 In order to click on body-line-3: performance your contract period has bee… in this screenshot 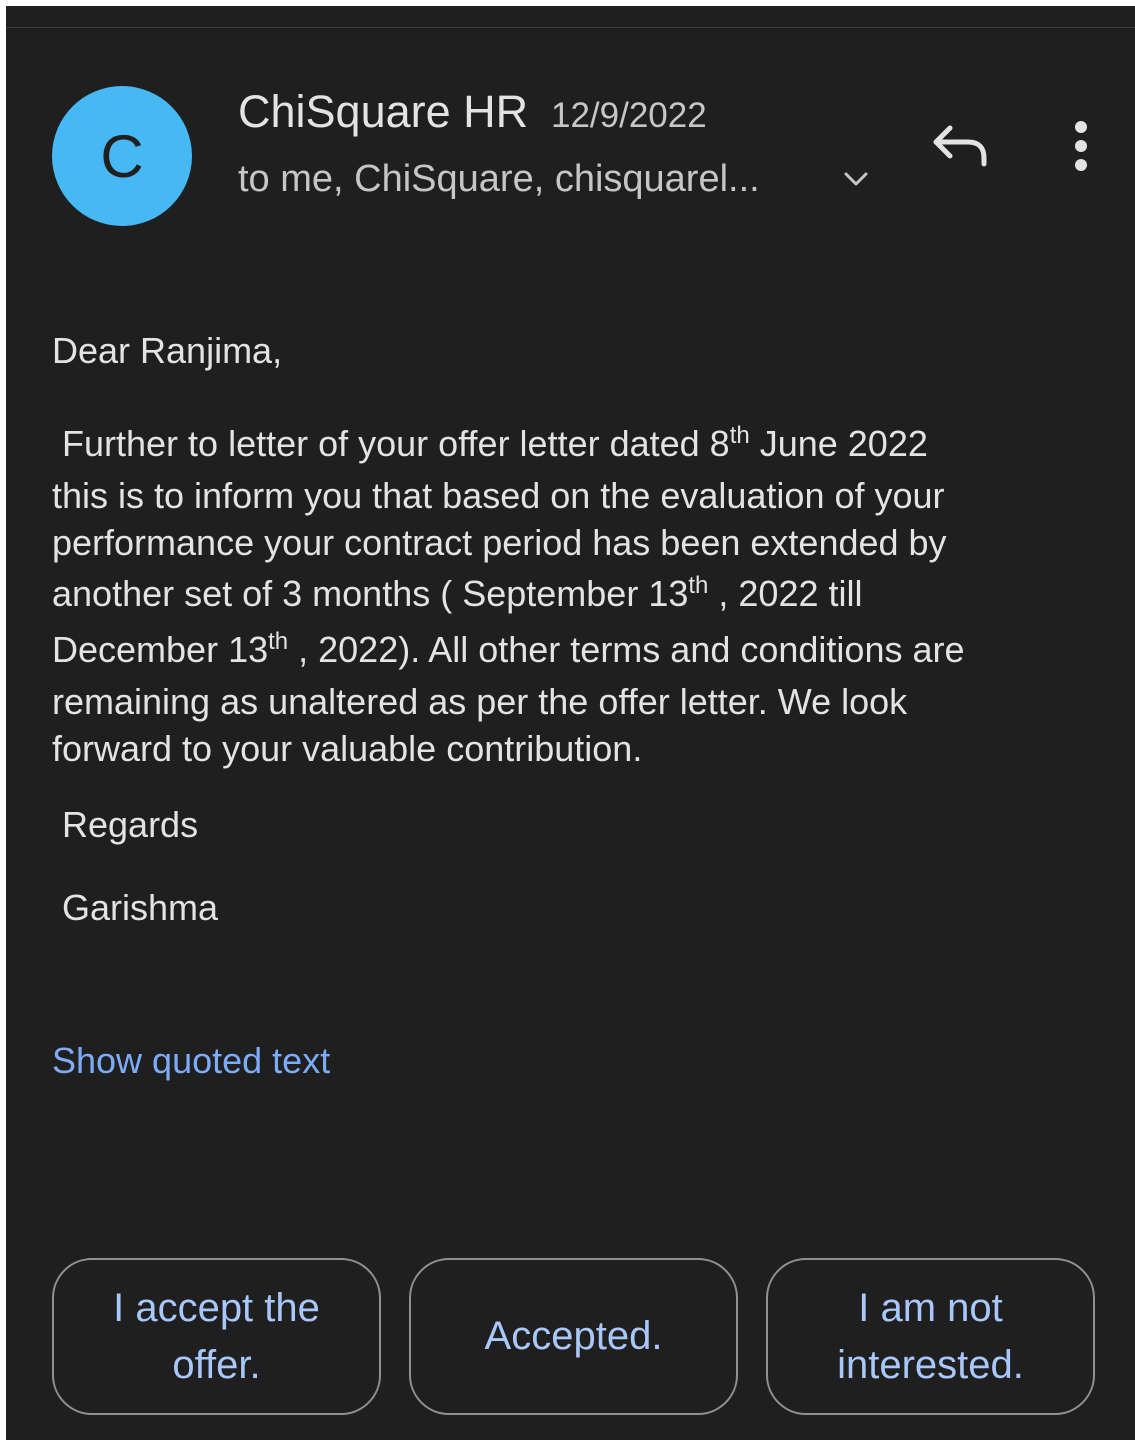, I will do `click(499, 542)`.